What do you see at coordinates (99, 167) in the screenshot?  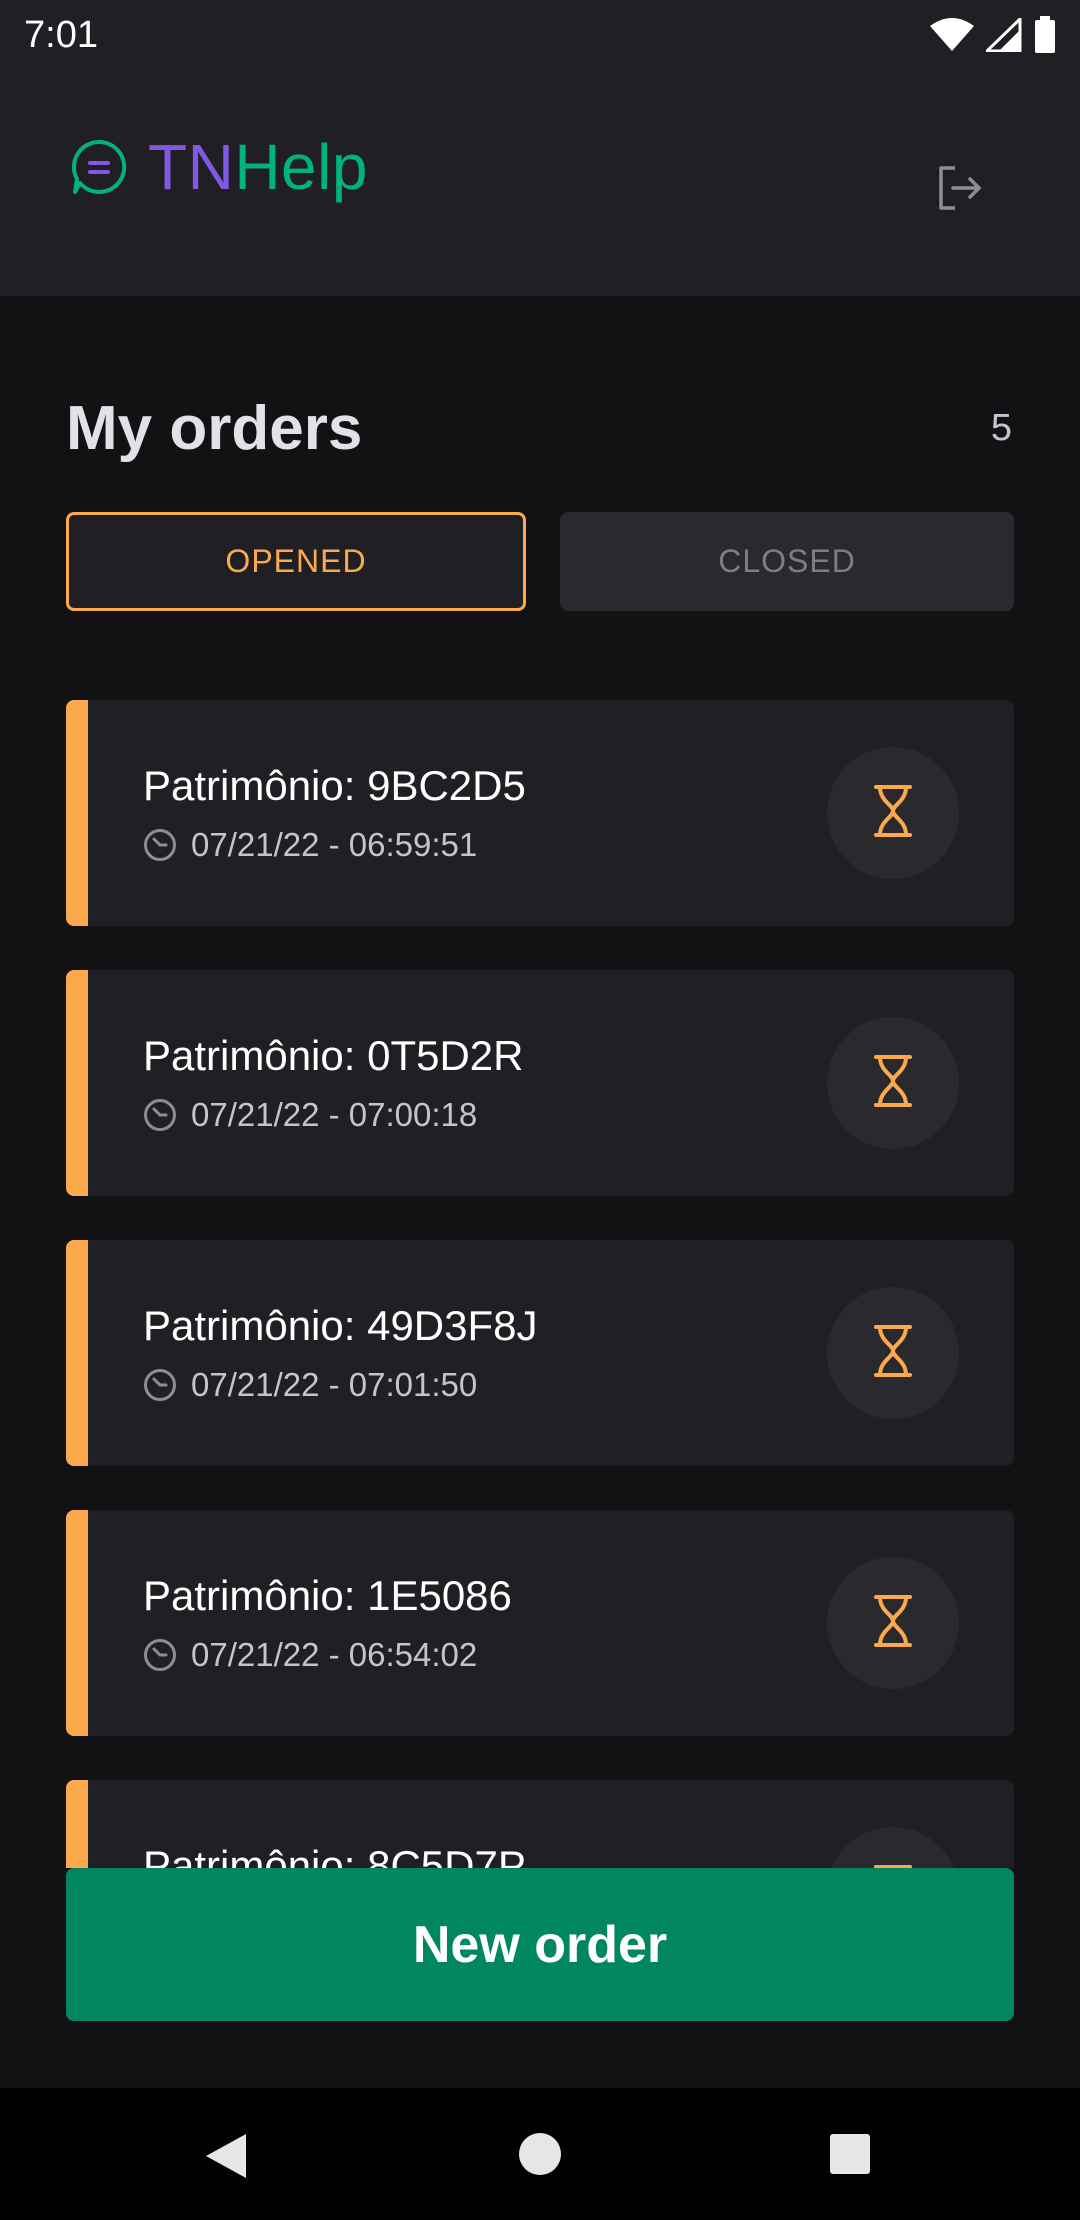 I see `chat-bubble-icon` at bounding box center [99, 167].